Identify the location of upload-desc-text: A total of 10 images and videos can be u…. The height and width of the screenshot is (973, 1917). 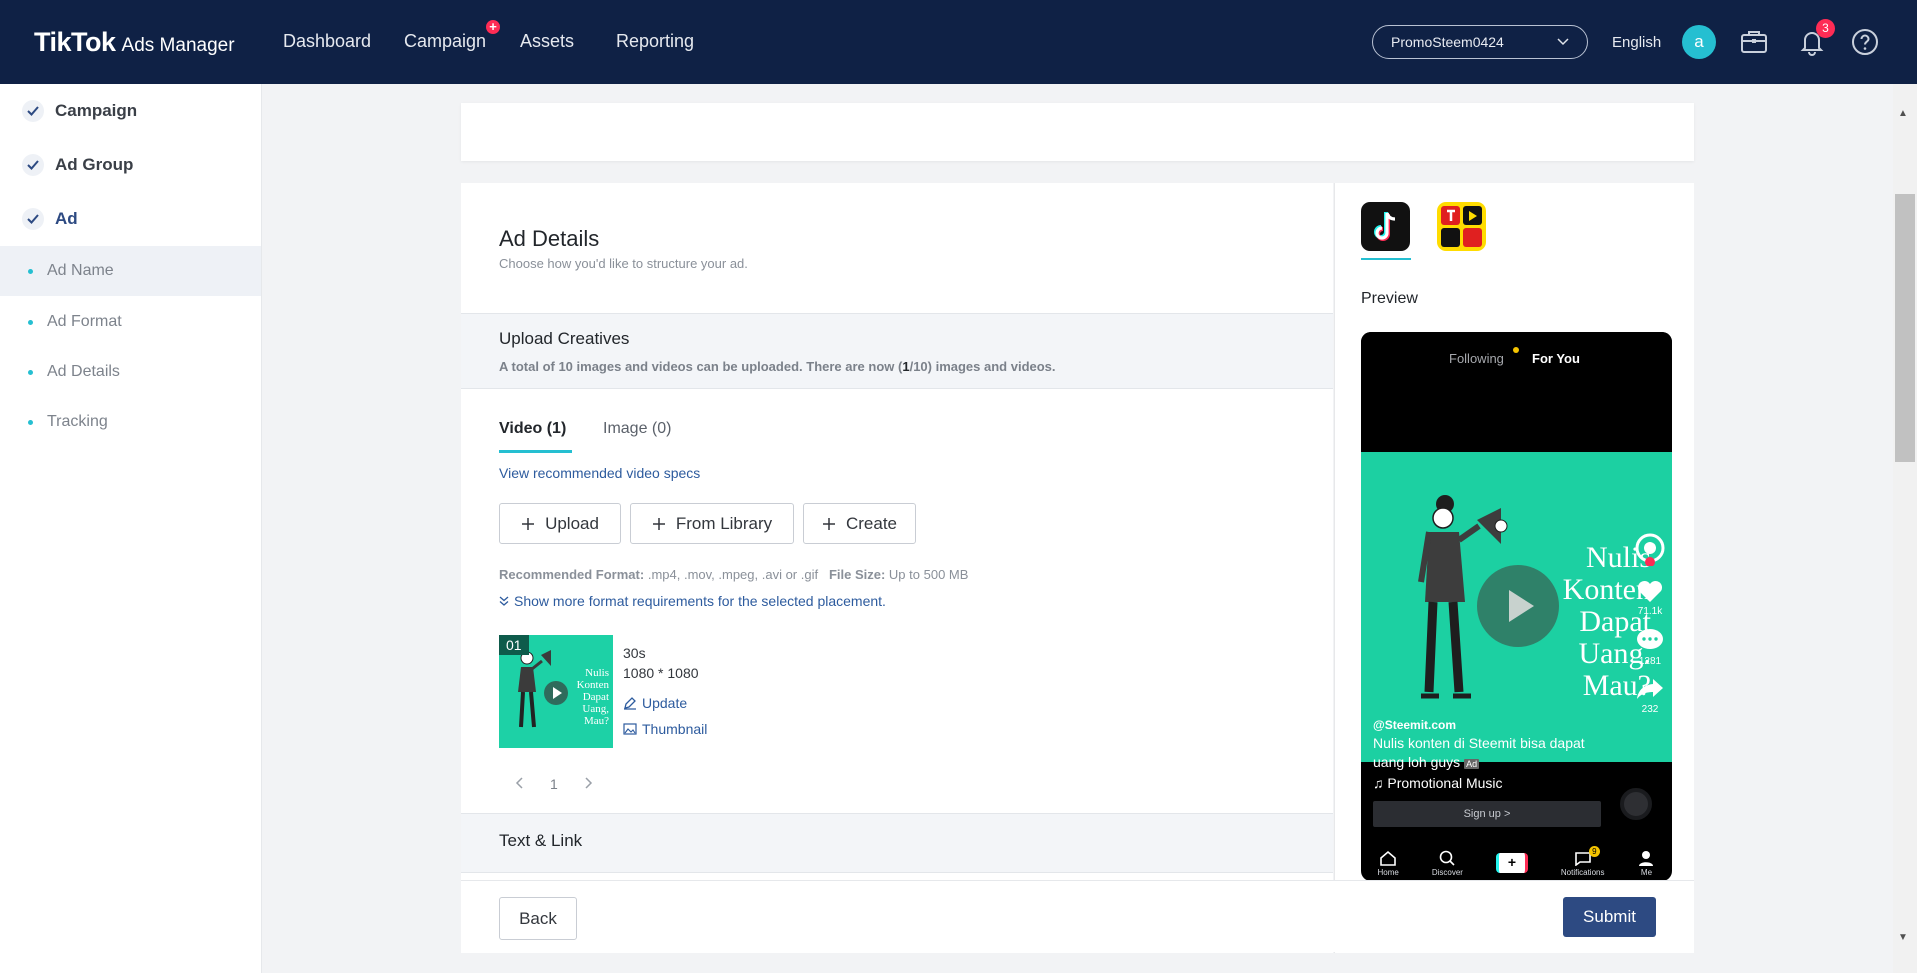
(701, 366).